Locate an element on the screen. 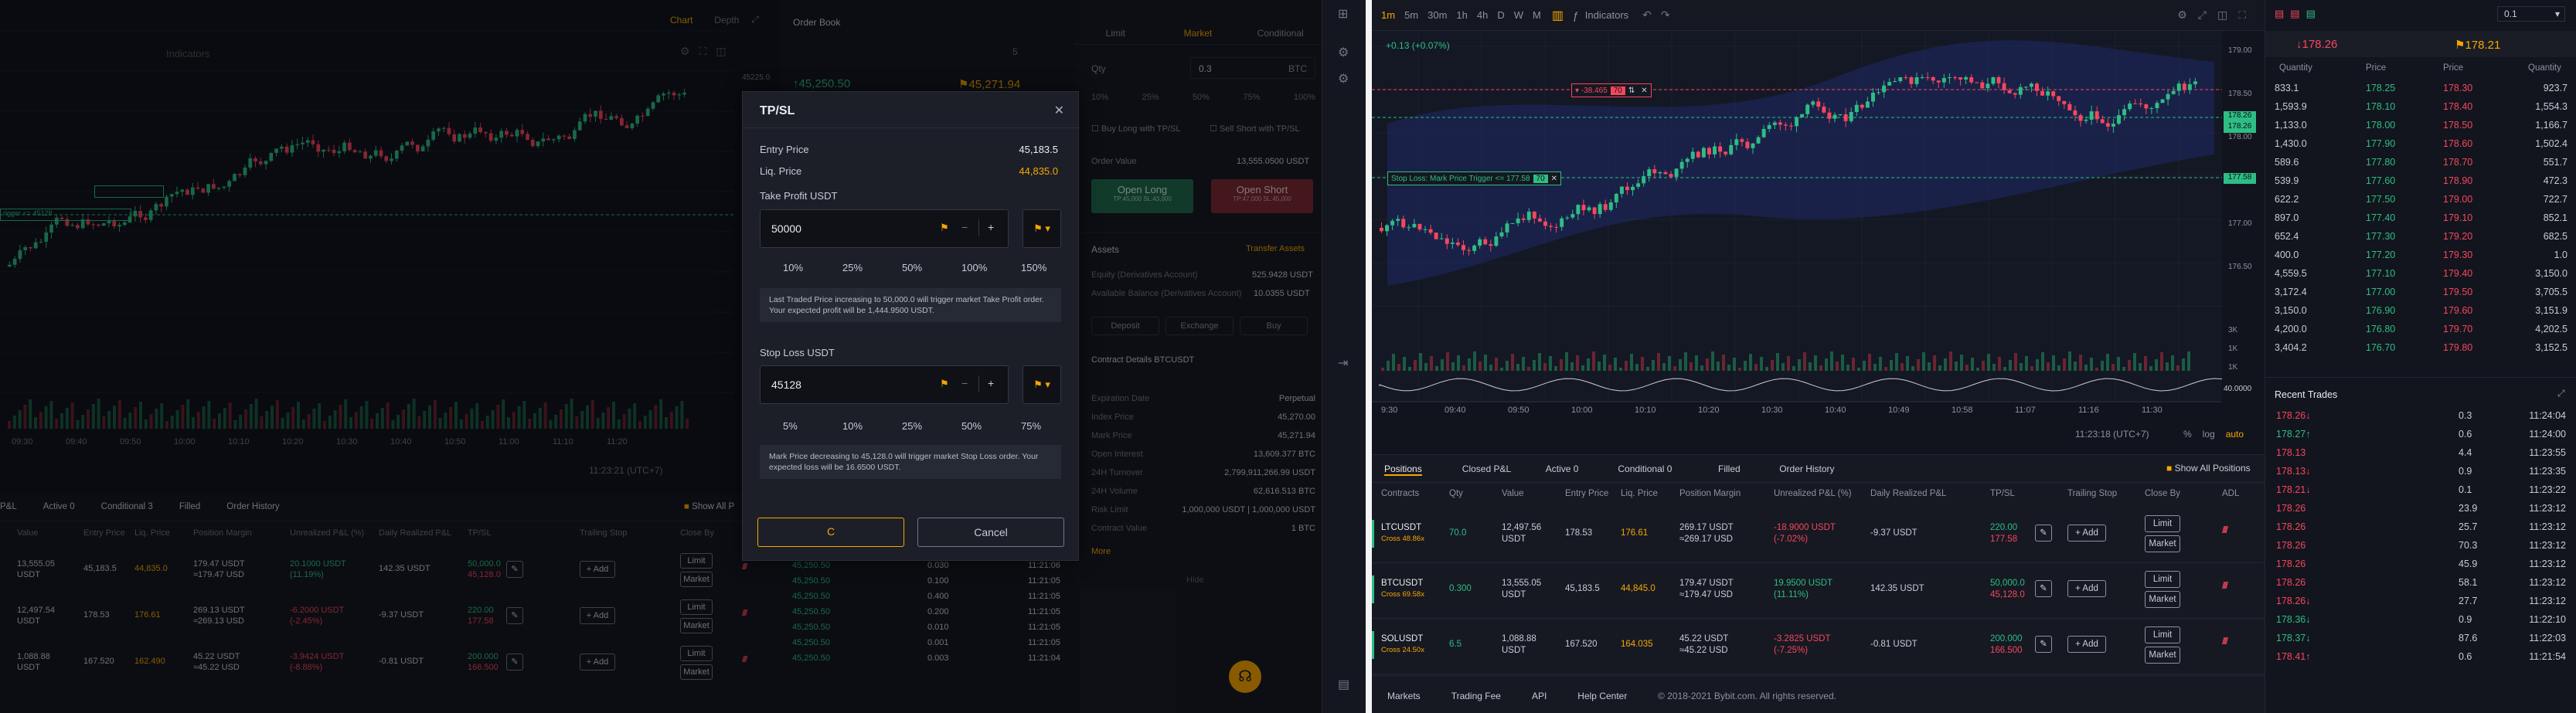 Image resolution: width=2576 pixels, height=713 pixels. cancel-button: Cancel is located at coordinates (991, 532).